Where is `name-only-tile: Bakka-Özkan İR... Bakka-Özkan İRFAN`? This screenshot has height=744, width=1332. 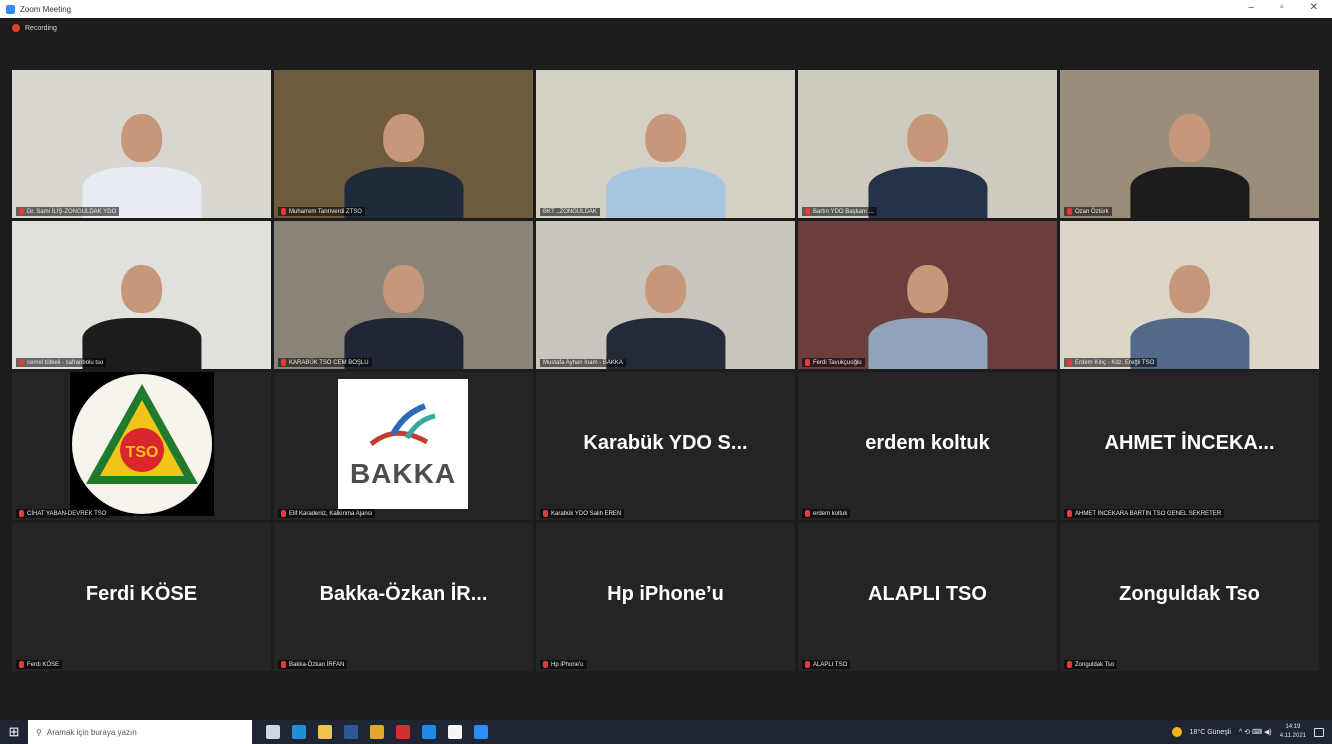 name-only-tile: Bakka-Özkan İR... Bakka-Özkan İRFAN is located at coordinates (403, 597).